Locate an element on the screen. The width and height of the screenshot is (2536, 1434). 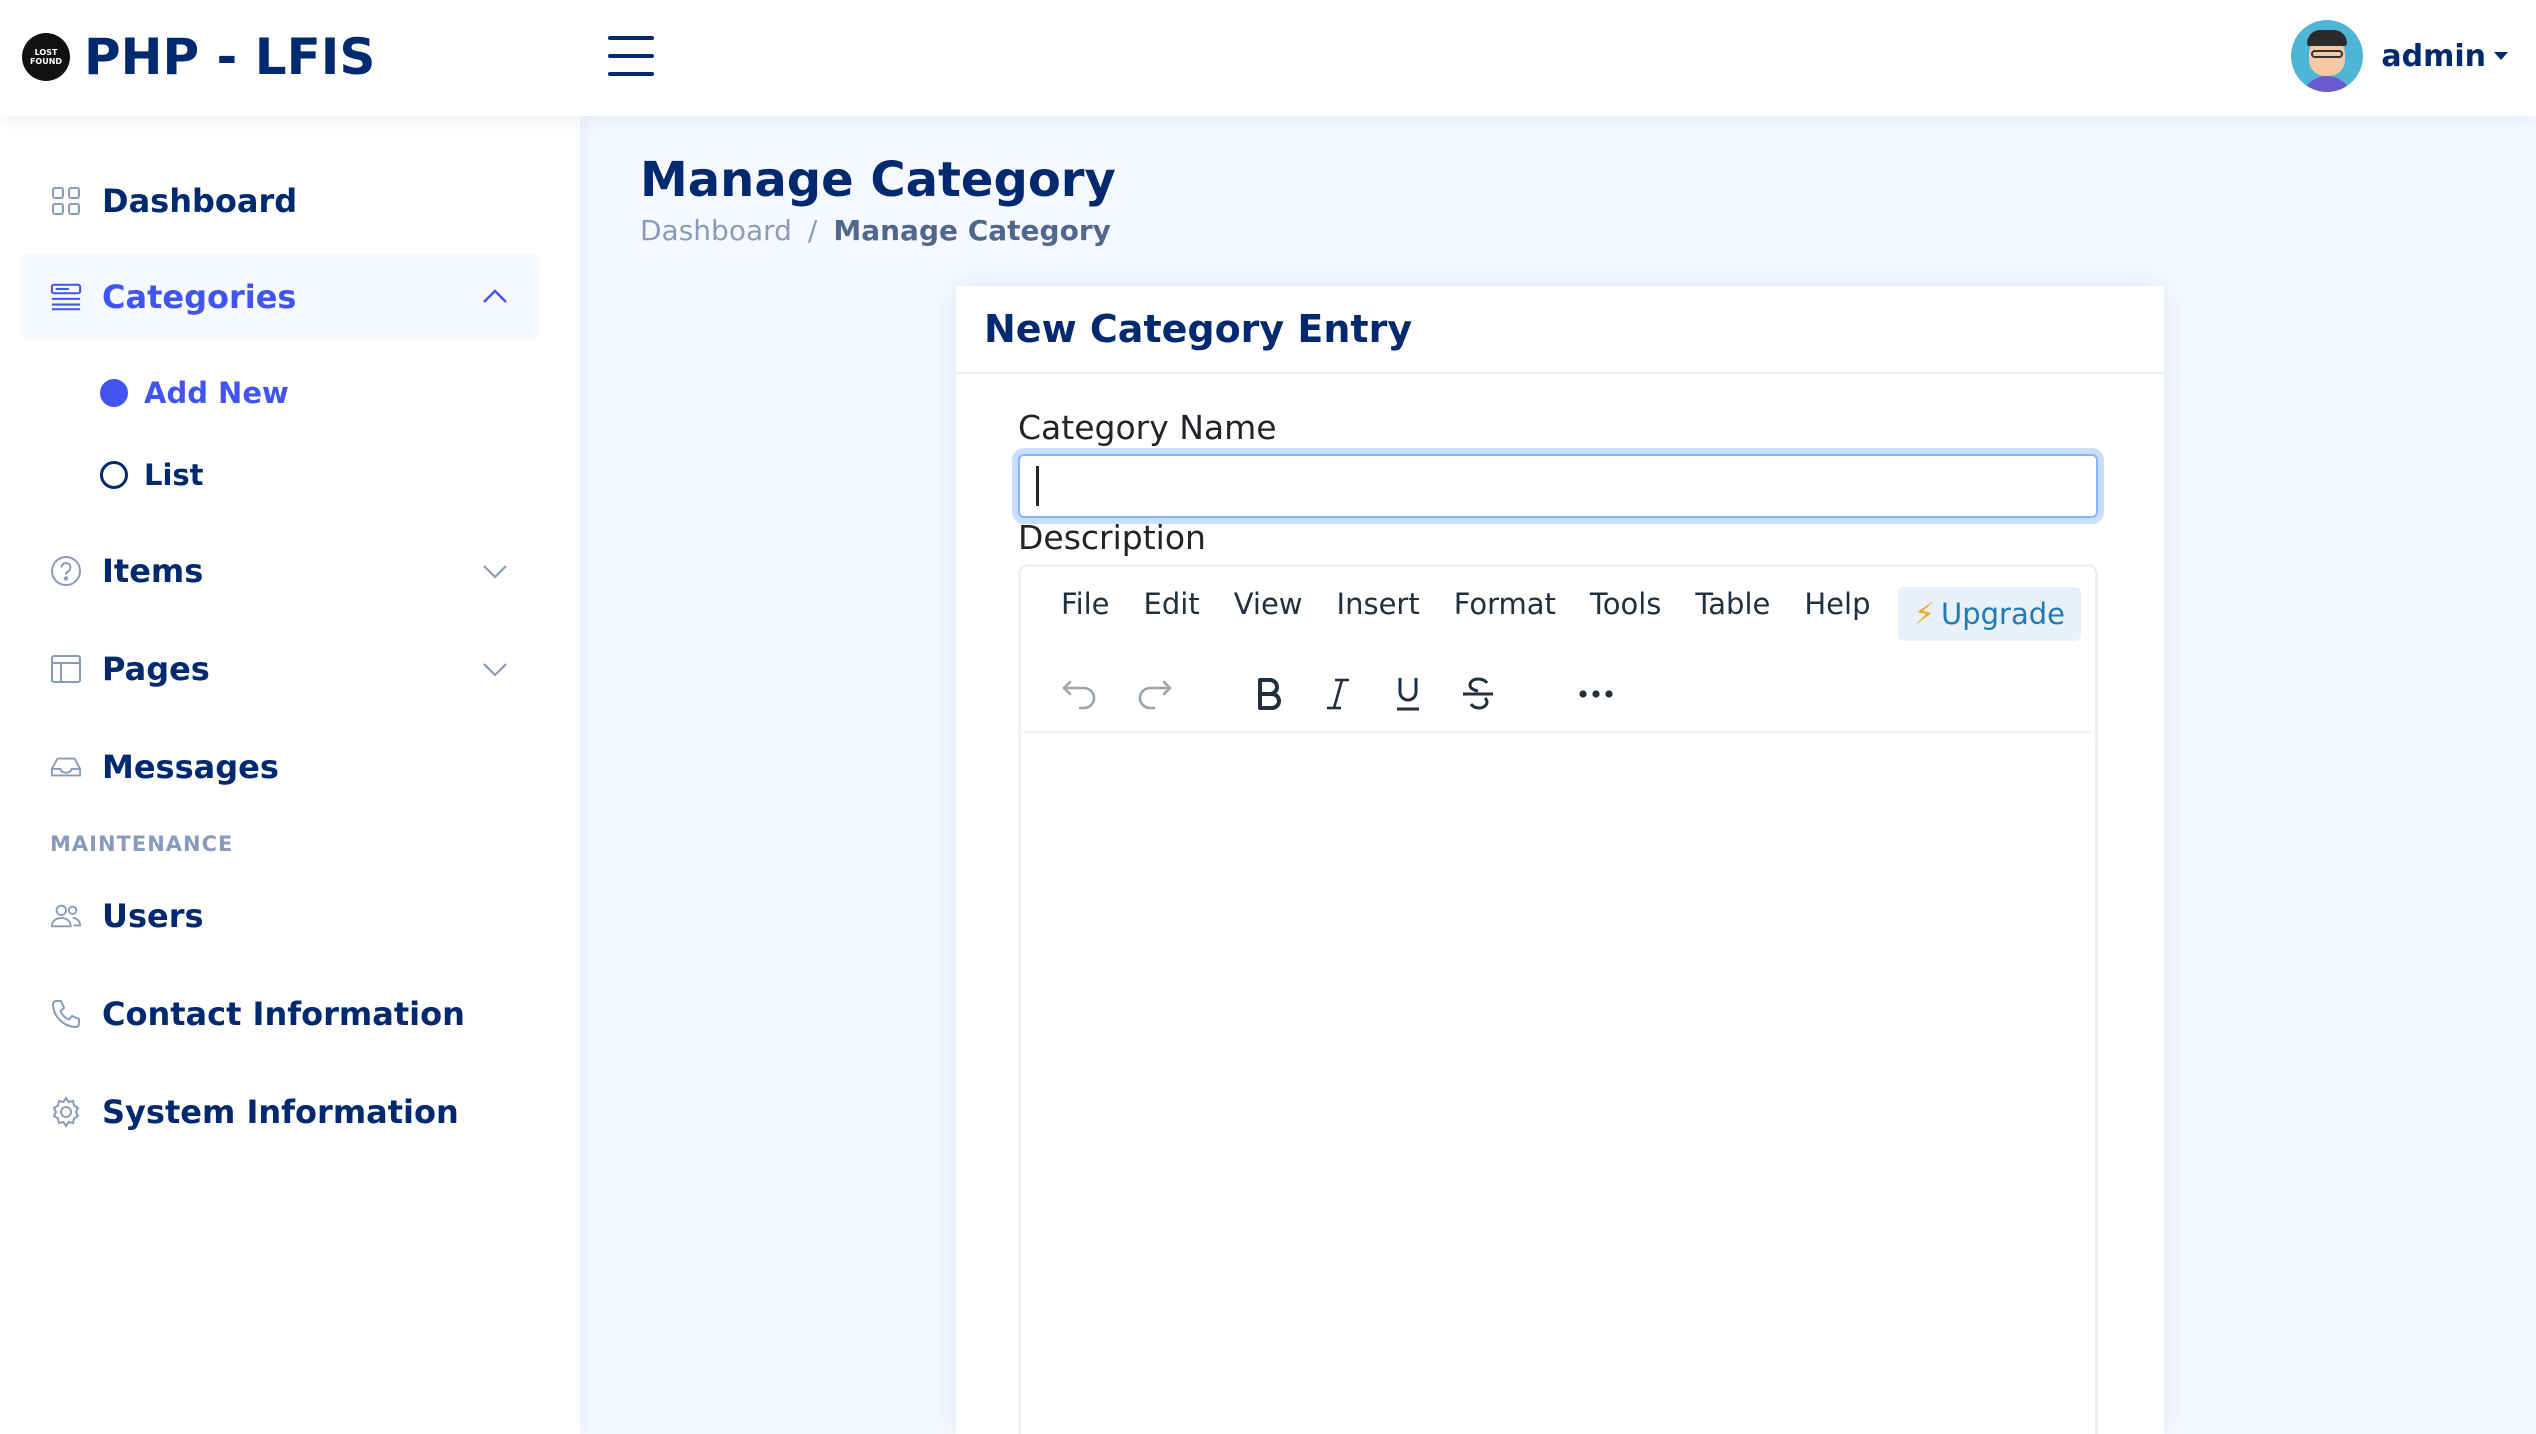
logo-badge-text: LOST FOUND is located at coordinates (46, 57).